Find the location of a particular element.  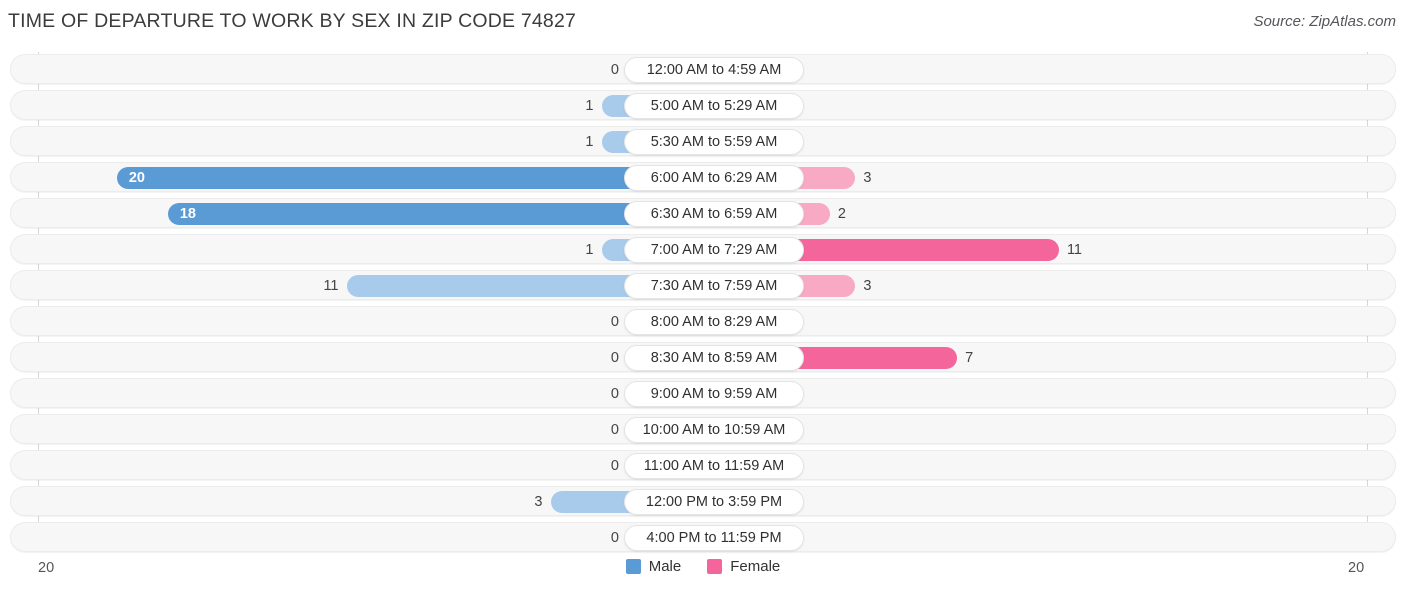

chart-row: 105:00 AM to 5:29 AM is located at coordinates (703, 105).